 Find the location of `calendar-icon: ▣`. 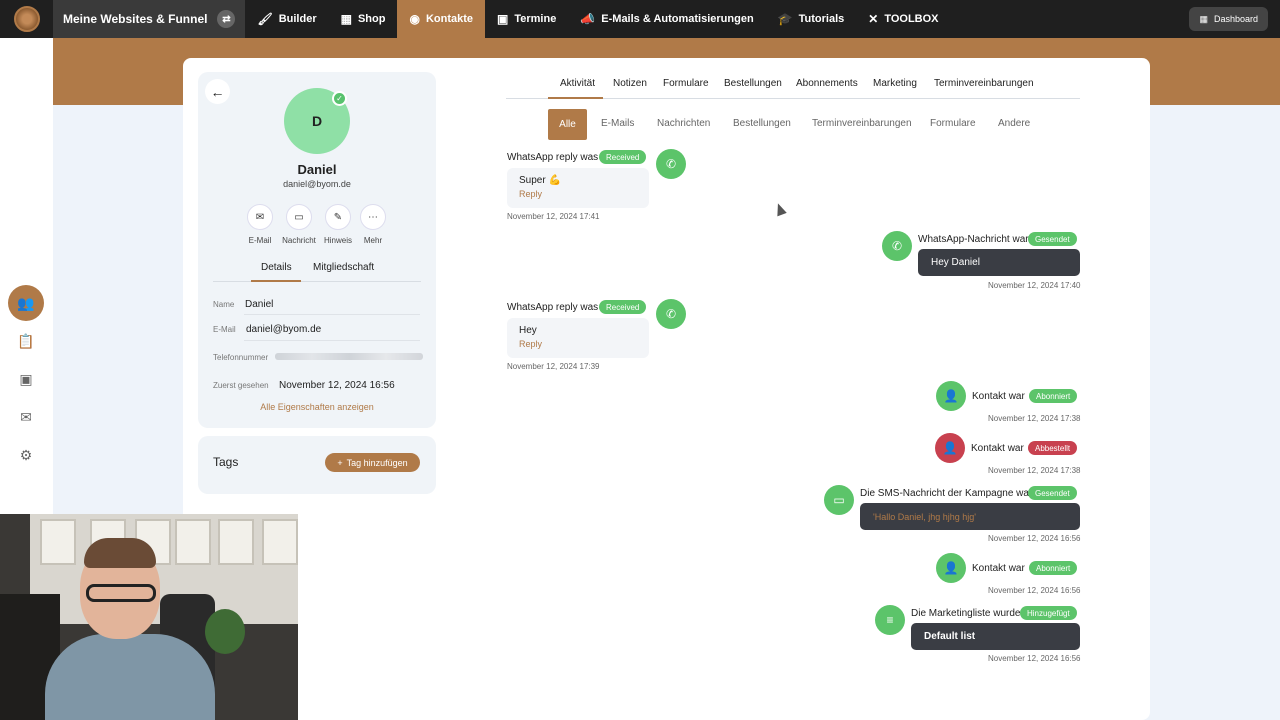

calendar-icon: ▣ is located at coordinates (503, 19).